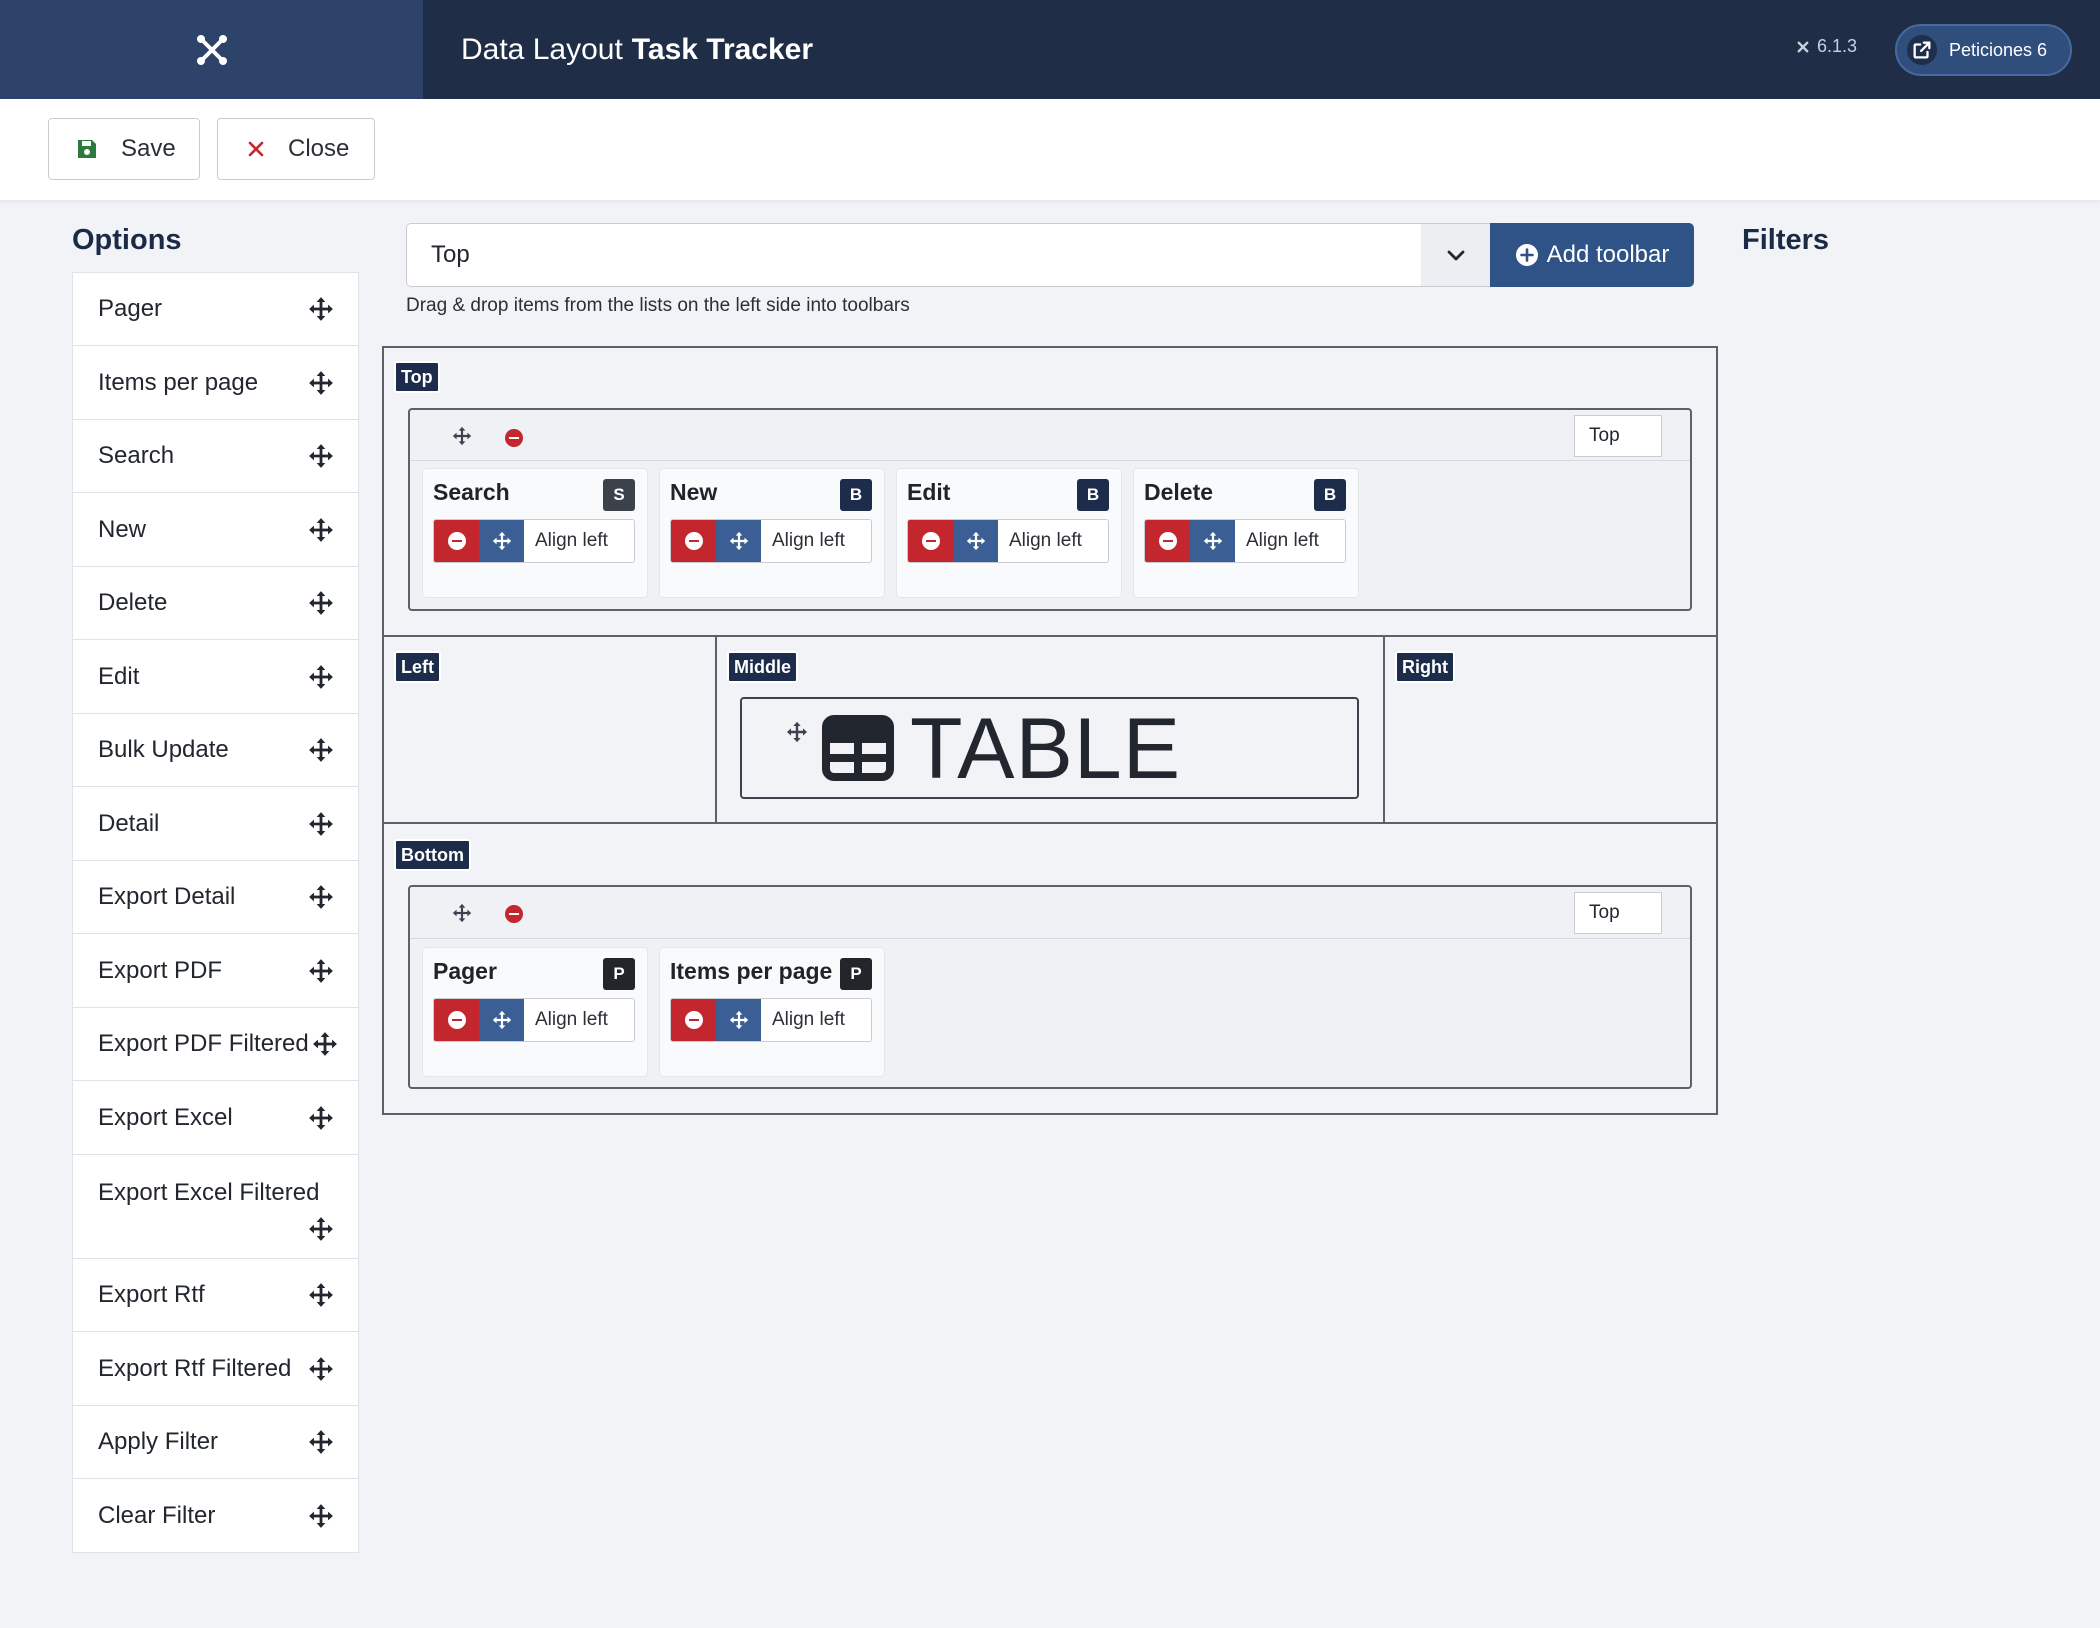 Image resolution: width=2100 pixels, height=1628 pixels. What do you see at coordinates (215, 1295) in the screenshot?
I see `option-item-export-rtf: Export Rtf` at bounding box center [215, 1295].